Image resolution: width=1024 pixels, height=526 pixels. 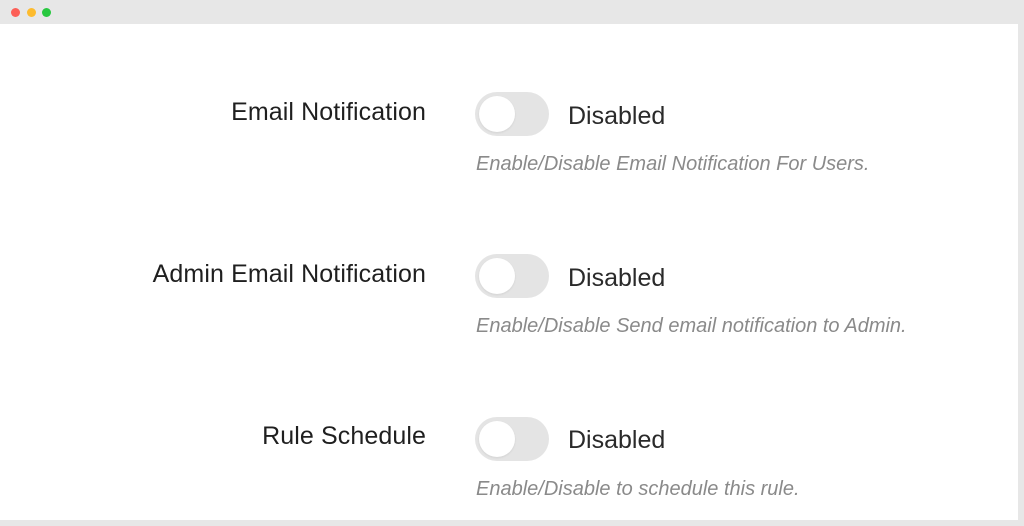 What do you see at coordinates (512, 12) in the screenshot?
I see `window-titlebar` at bounding box center [512, 12].